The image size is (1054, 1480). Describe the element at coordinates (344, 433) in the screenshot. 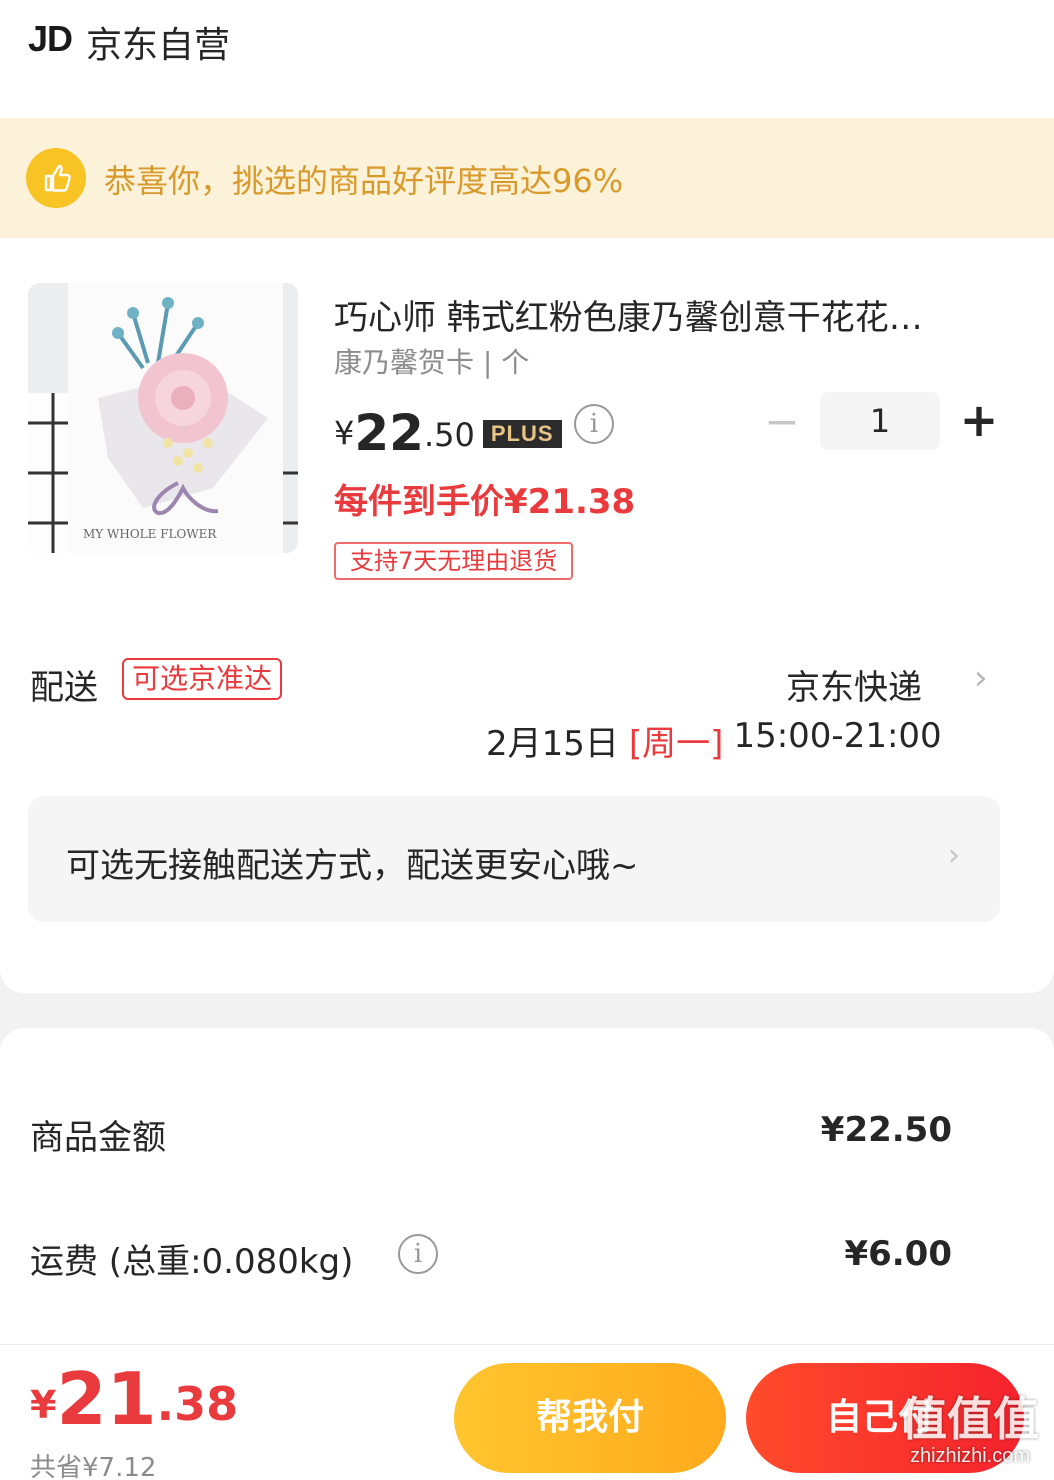

I see `price-currency: ¥` at that location.